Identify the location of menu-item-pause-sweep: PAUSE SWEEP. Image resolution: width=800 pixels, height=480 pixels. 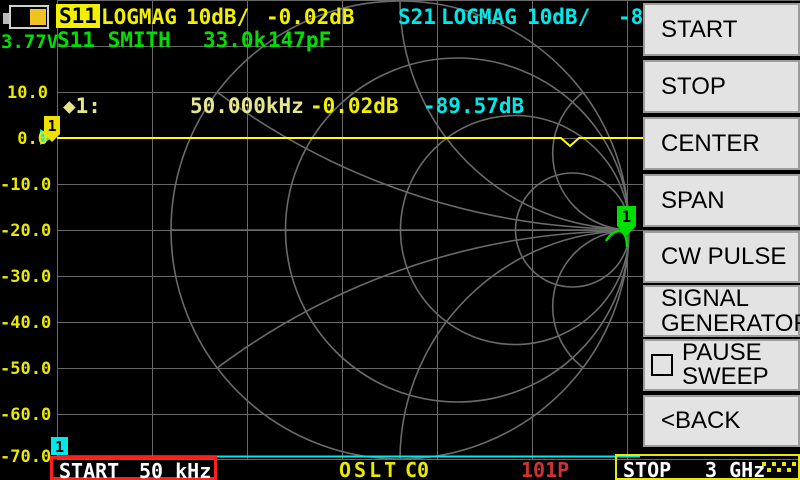
(721, 365).